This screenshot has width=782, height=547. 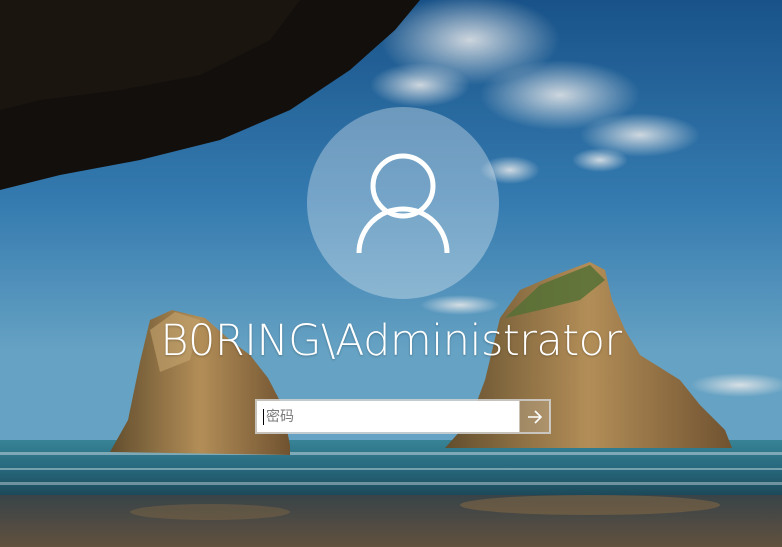 I want to click on user-avatar, so click(x=403, y=203).